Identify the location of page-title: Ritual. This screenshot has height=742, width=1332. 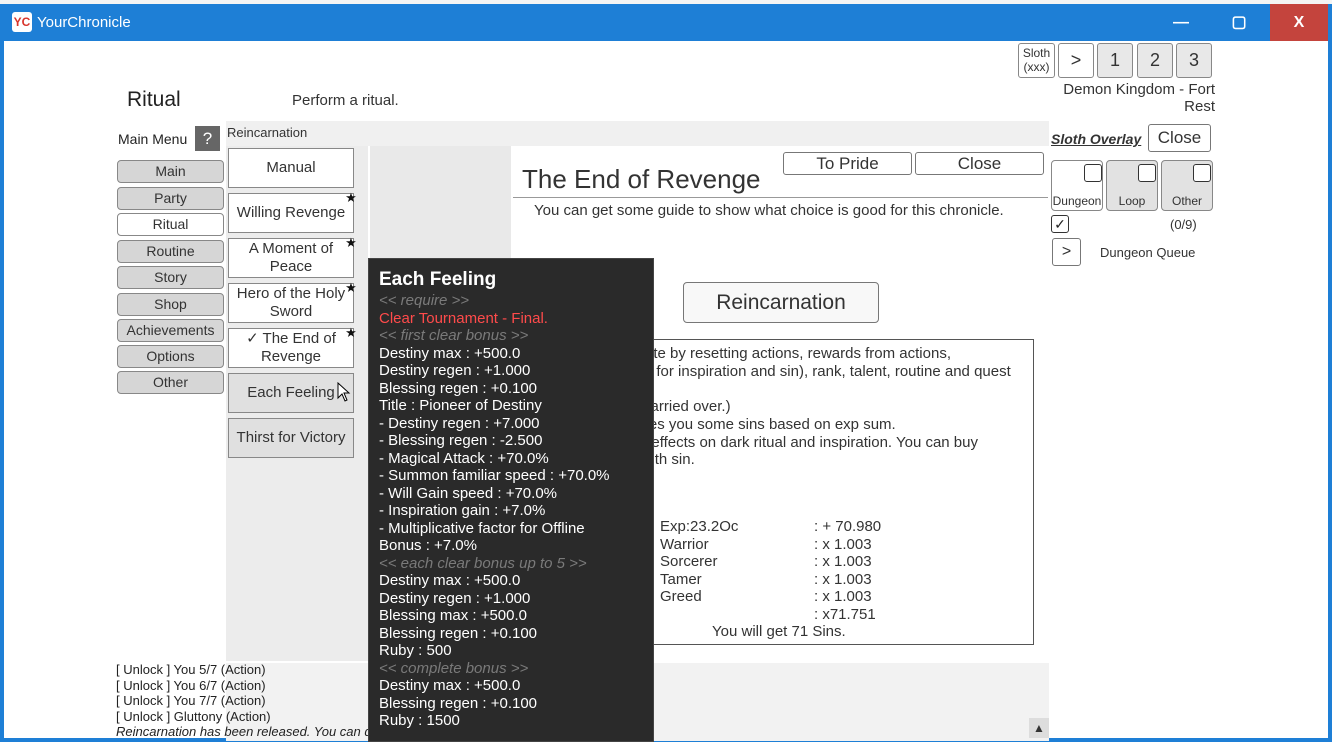
(154, 99).